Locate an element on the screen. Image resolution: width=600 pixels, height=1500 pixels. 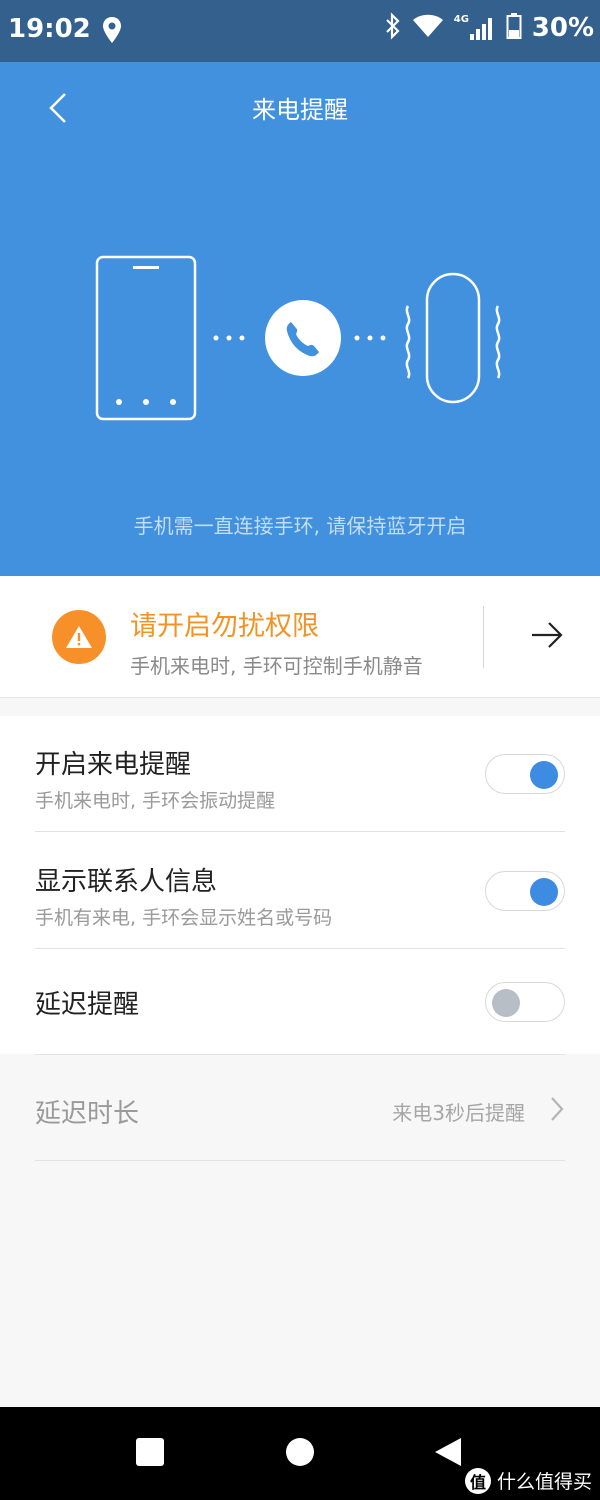
signal-icon: 4G is located at coordinates (475, 28).